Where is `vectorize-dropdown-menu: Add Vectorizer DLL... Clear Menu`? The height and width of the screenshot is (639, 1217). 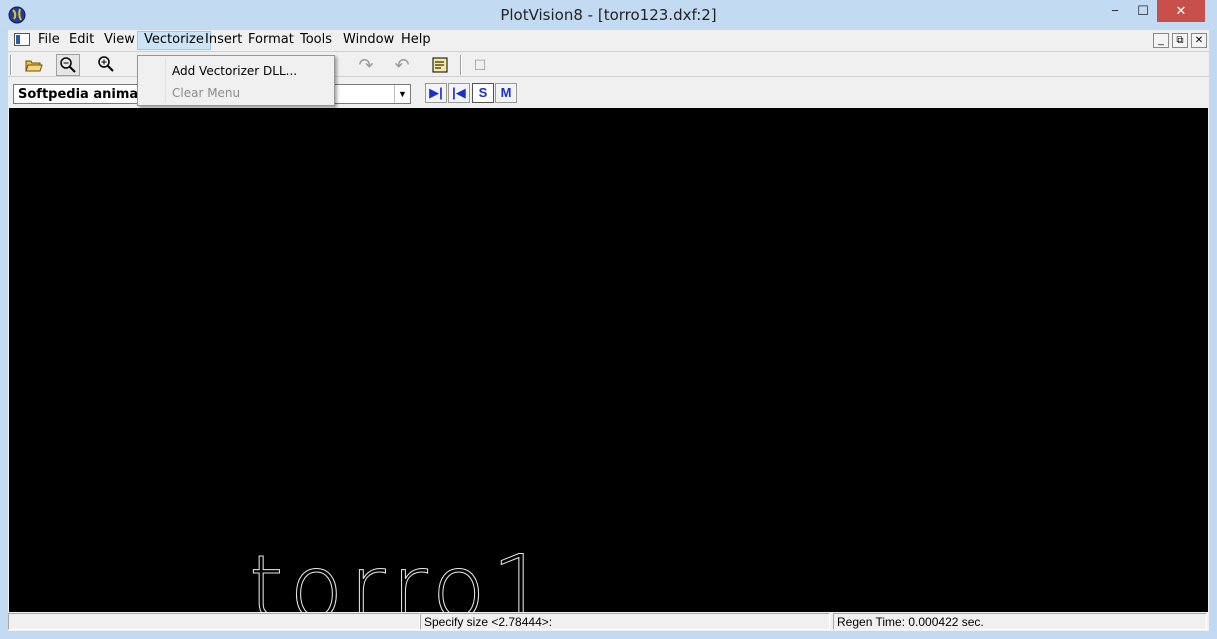 vectorize-dropdown-menu: Add Vectorizer DLL... Clear Menu is located at coordinates (236, 80).